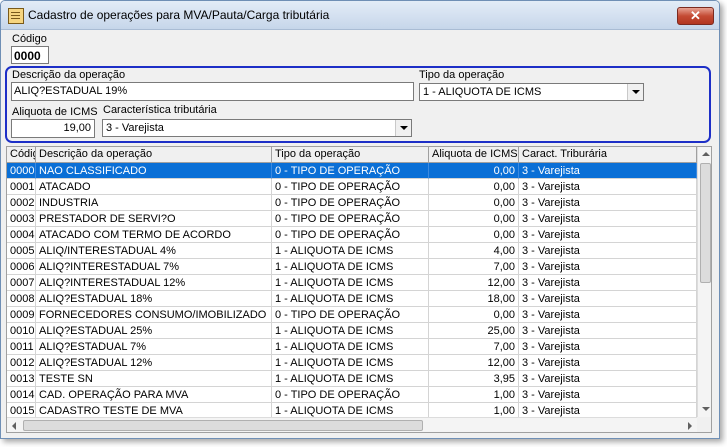 This screenshot has height=447, width=727. I want to click on close-button: ✕, so click(695, 16).